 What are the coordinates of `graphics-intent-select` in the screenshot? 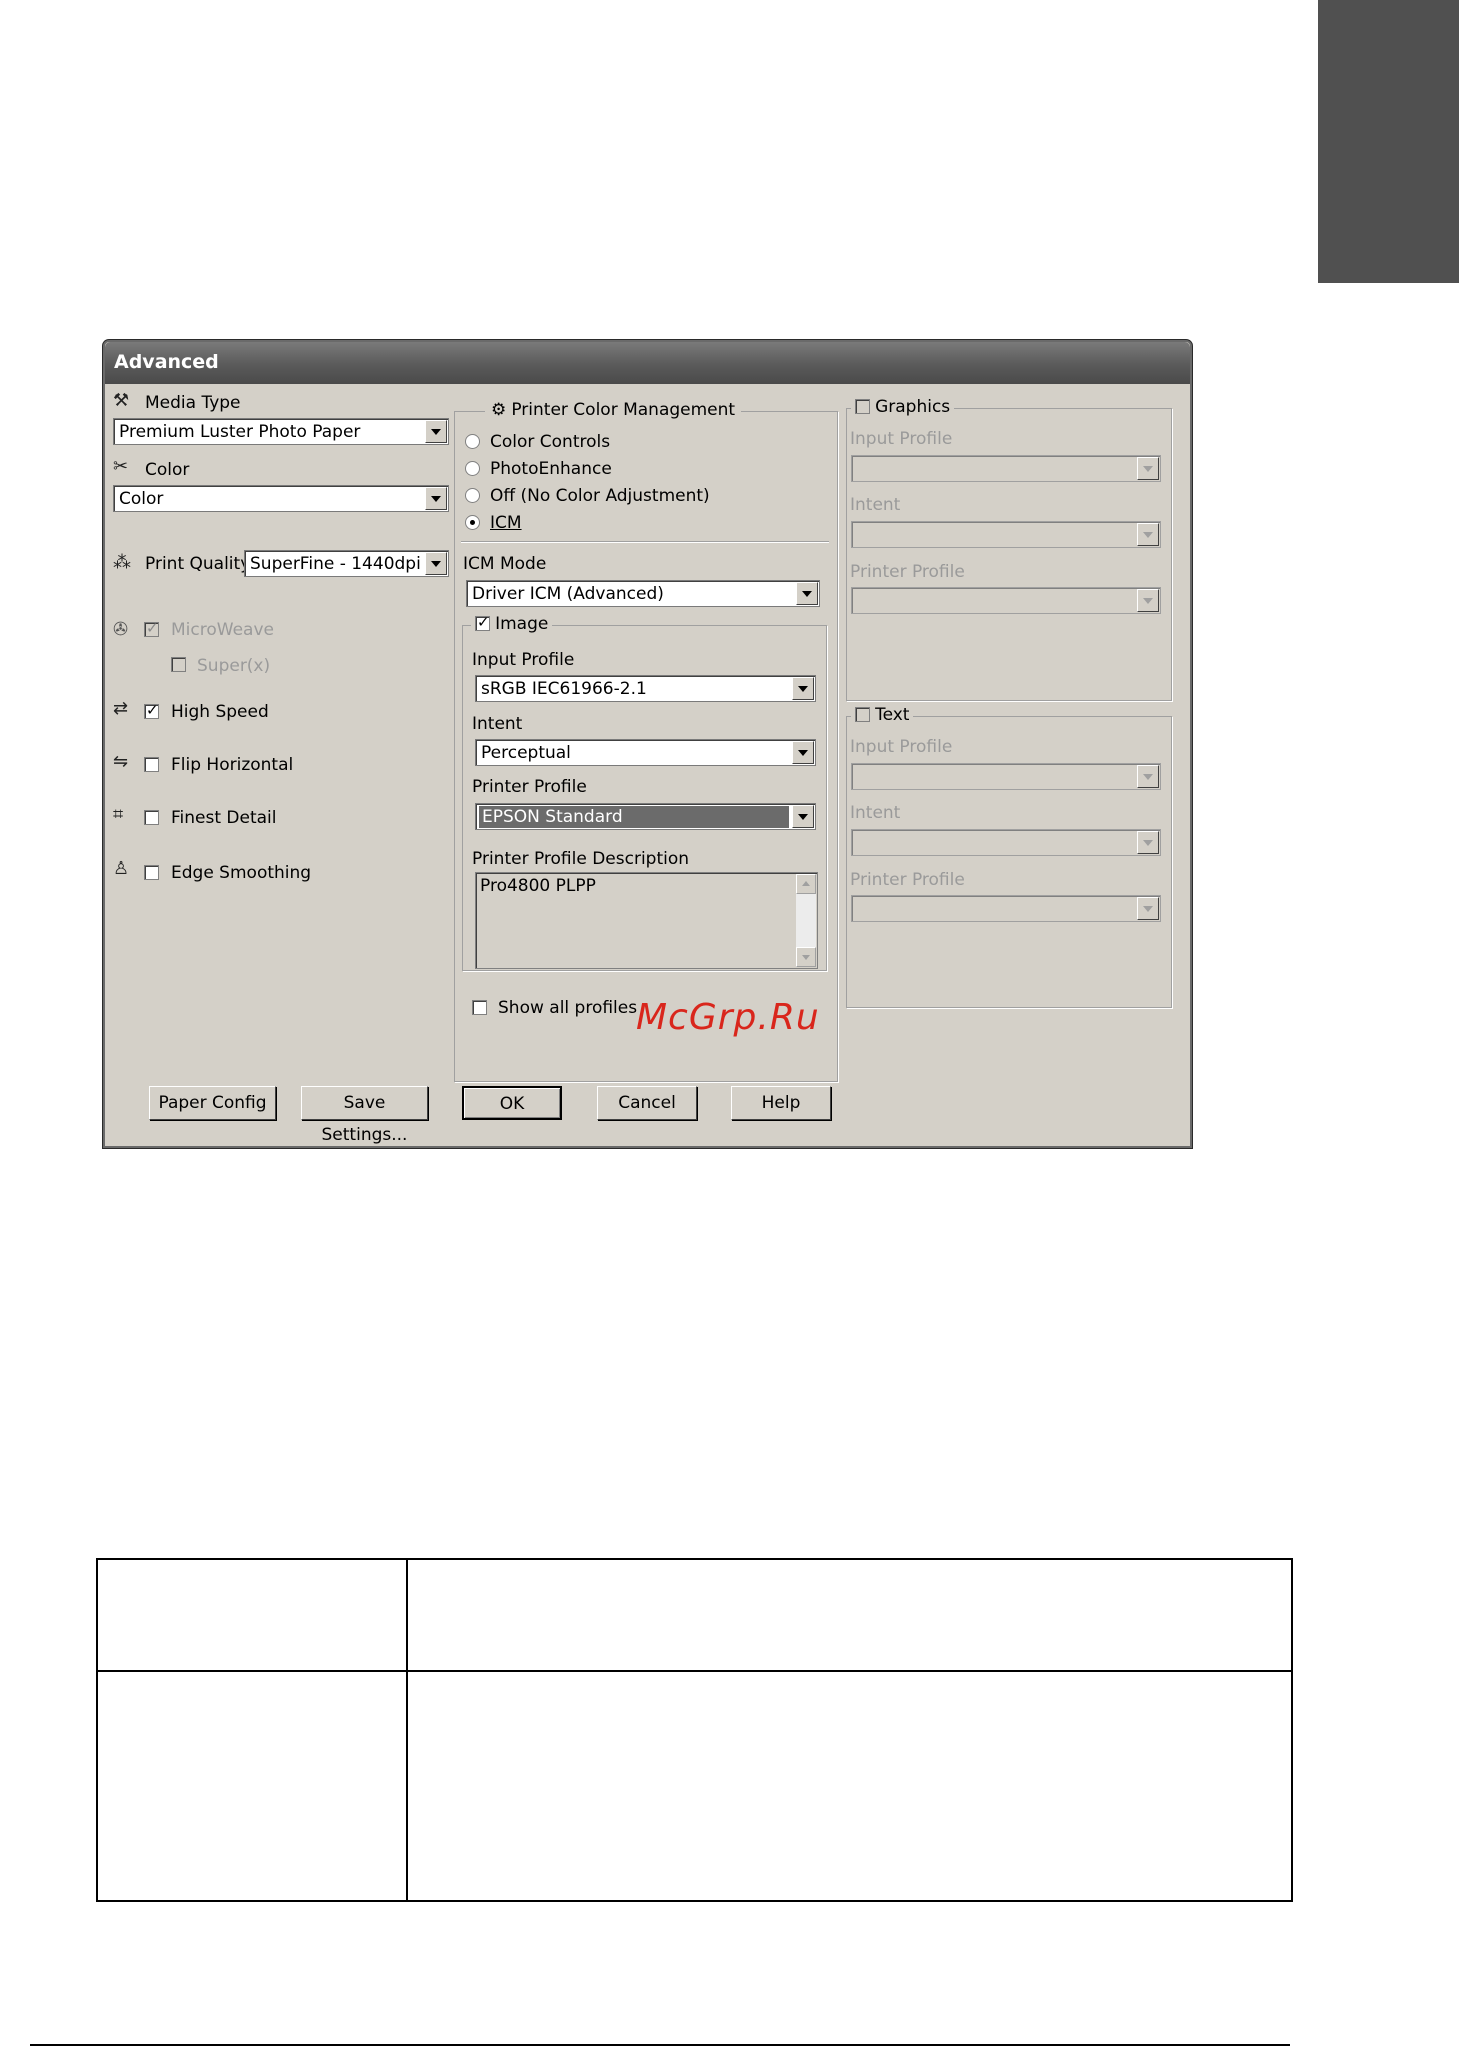 It's located at (1006, 534).